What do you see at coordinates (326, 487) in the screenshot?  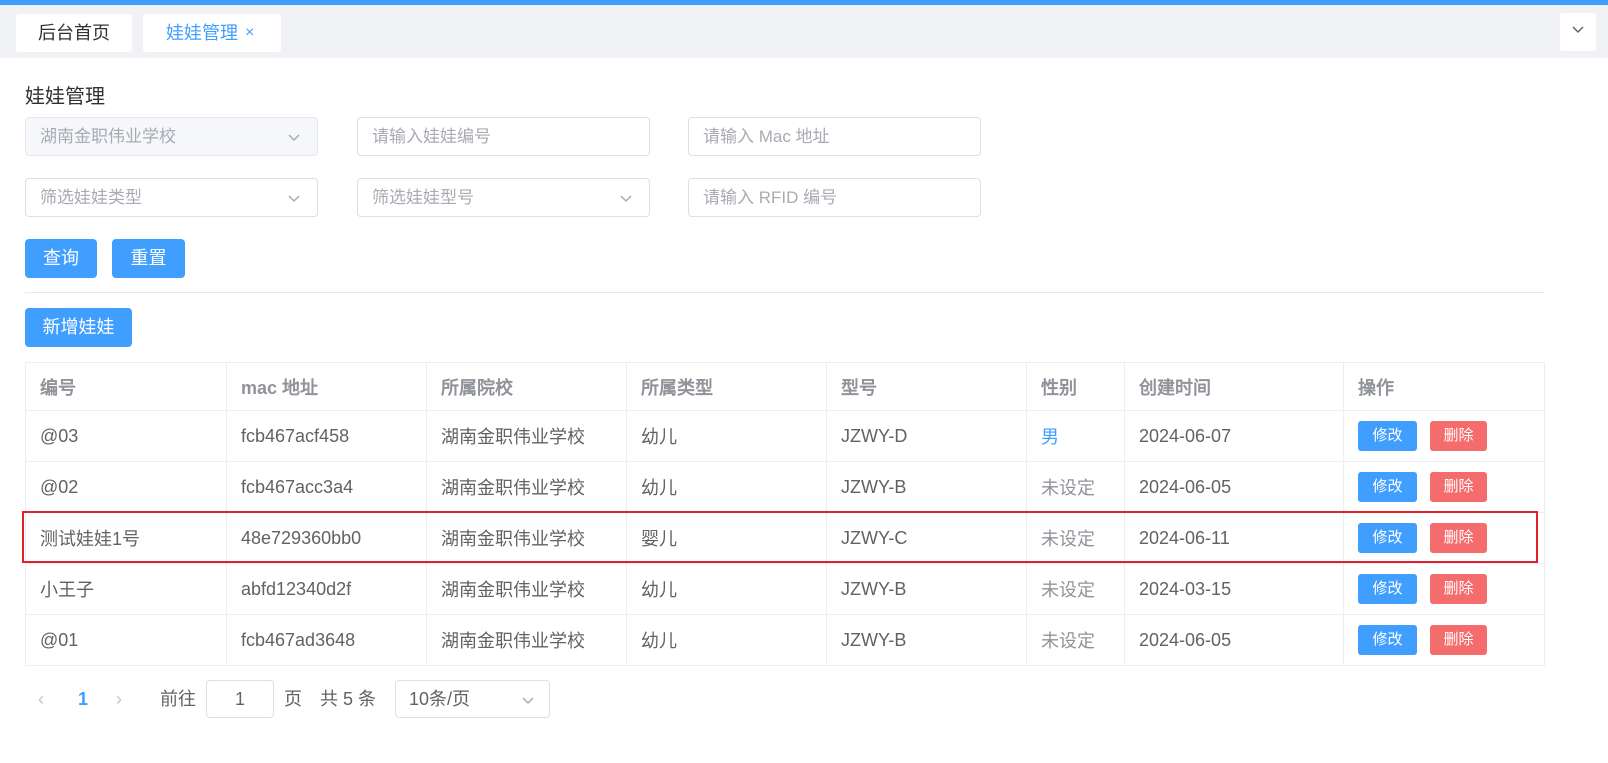 I see `cell-mac: fcb467acc3a4` at bounding box center [326, 487].